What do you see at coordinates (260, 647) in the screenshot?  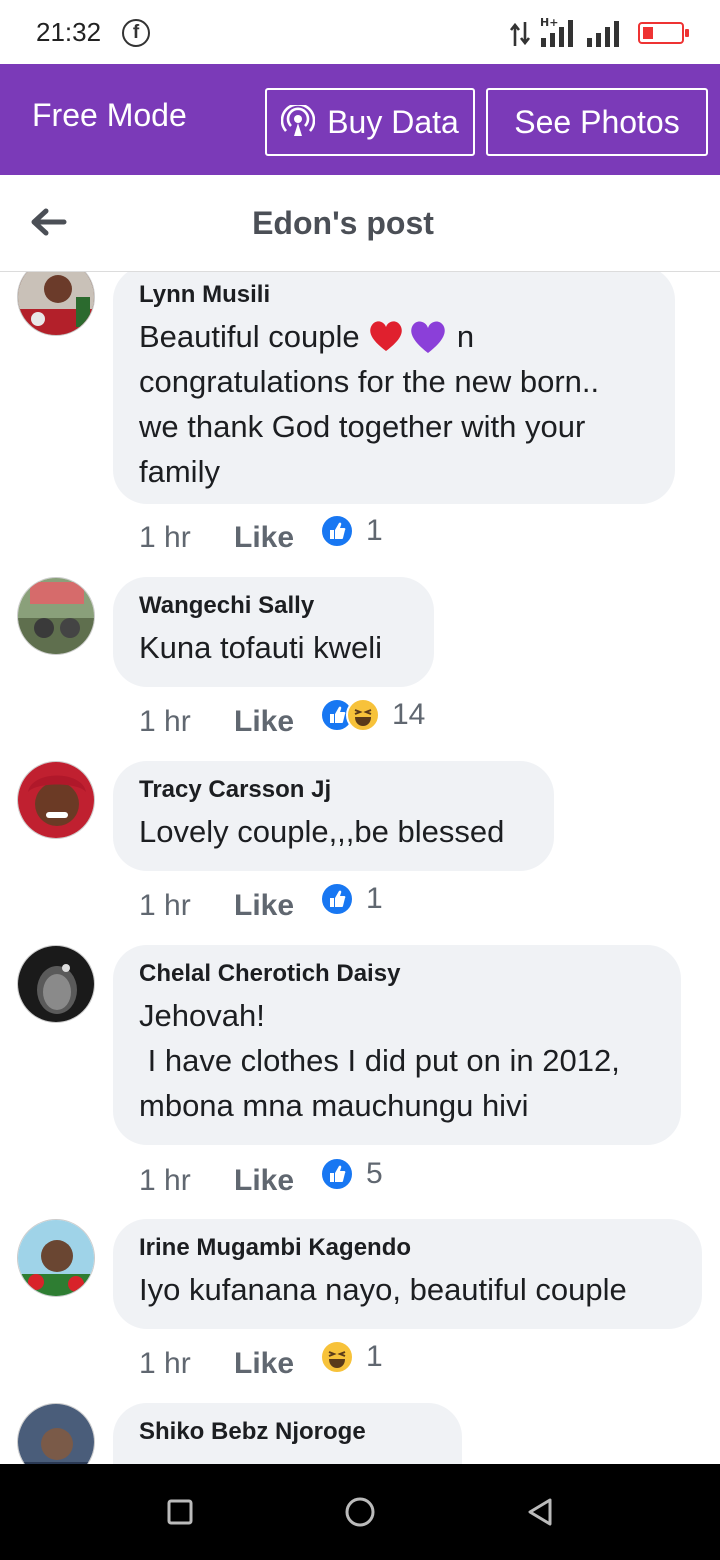 I see `comment-text: Kuna tofauti kweli` at bounding box center [260, 647].